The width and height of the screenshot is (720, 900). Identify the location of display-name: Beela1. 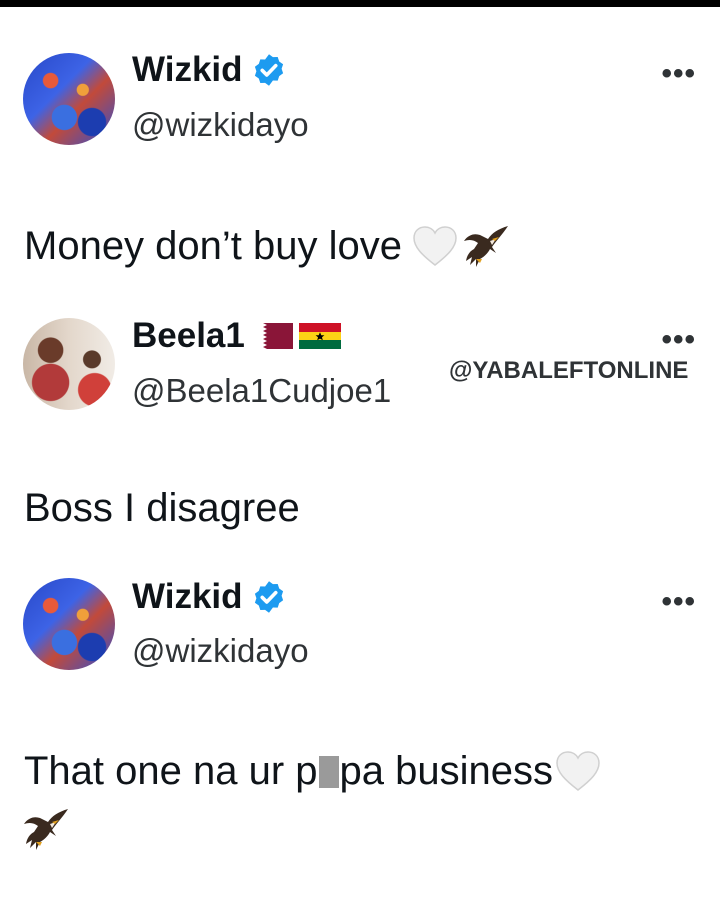
(236, 336).